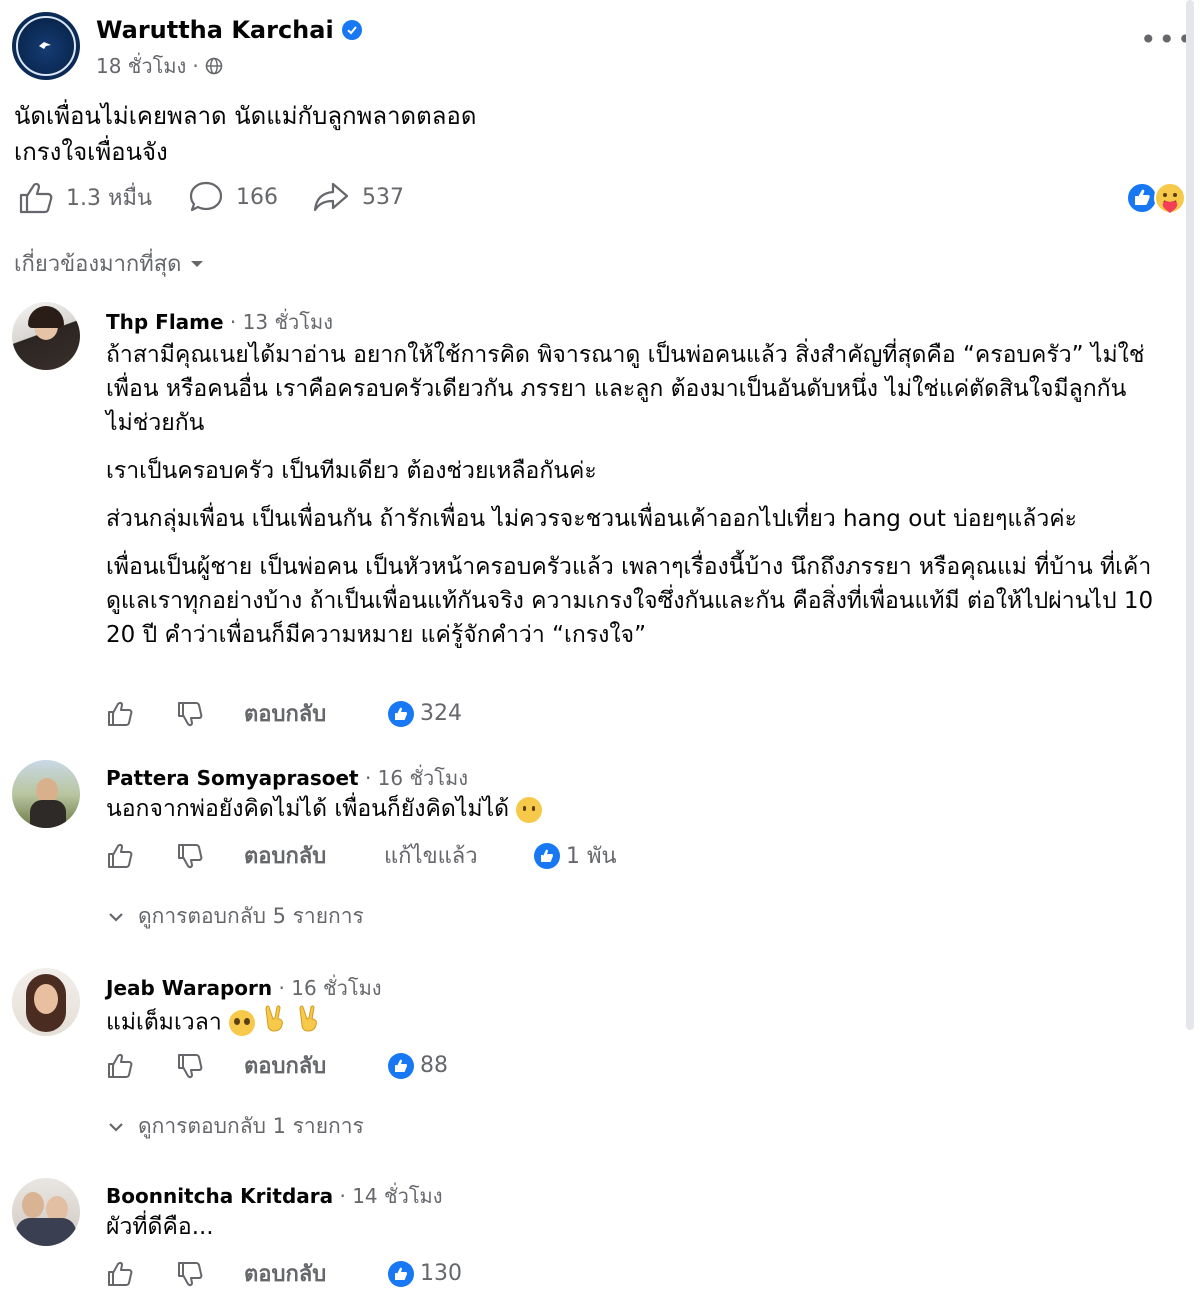 The width and height of the screenshot is (1200, 1296). I want to click on verified-badge-icon, so click(351, 30).